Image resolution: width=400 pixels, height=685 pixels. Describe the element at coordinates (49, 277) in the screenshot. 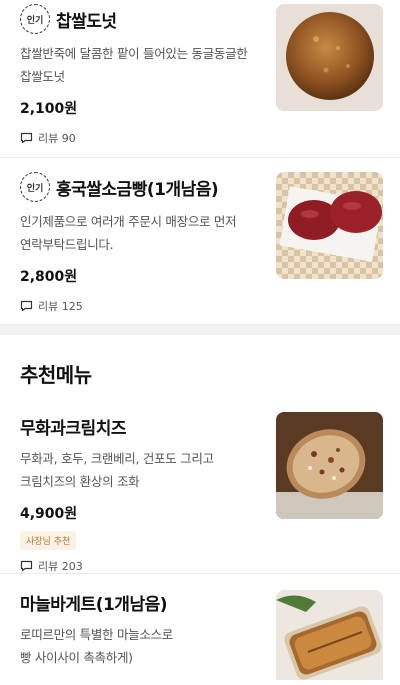

I see `menu-item-price: 2,800원` at that location.